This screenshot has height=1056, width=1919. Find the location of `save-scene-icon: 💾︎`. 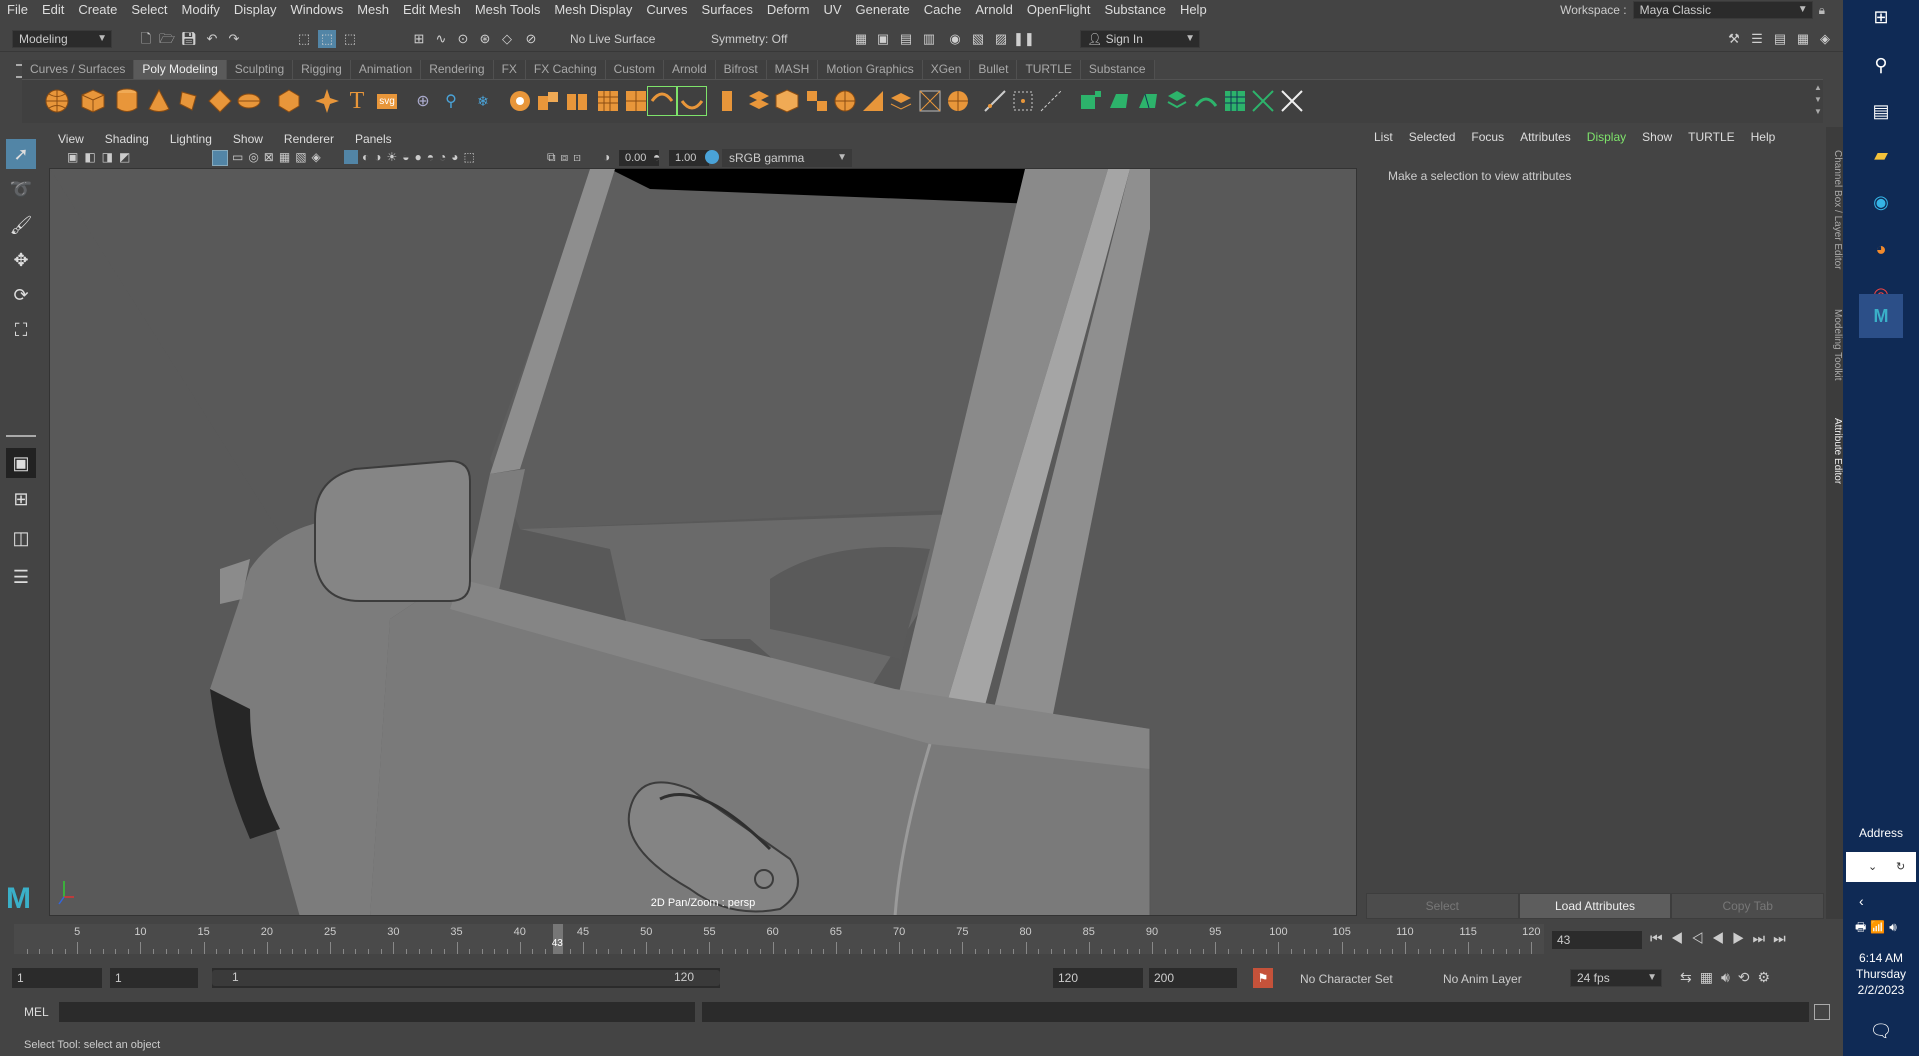

save-scene-icon: 💾︎ is located at coordinates (189, 39).